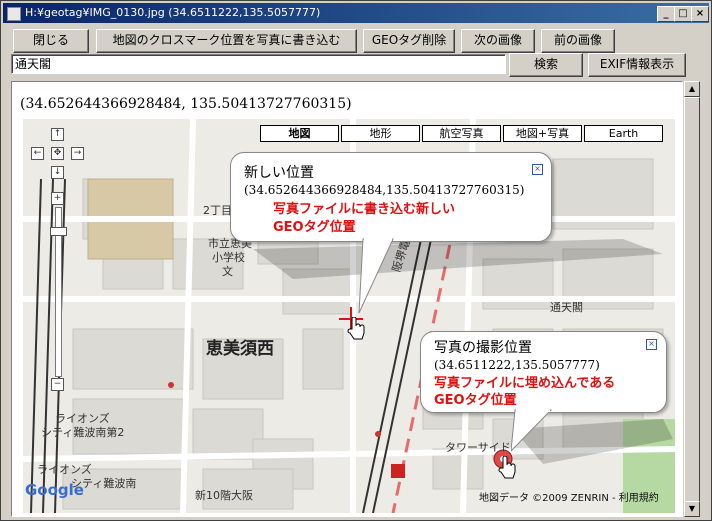  What do you see at coordinates (186, 104) in the screenshot?
I see `map-center-coords: (34.652644366928484, 135.50413727760315)` at bounding box center [186, 104].